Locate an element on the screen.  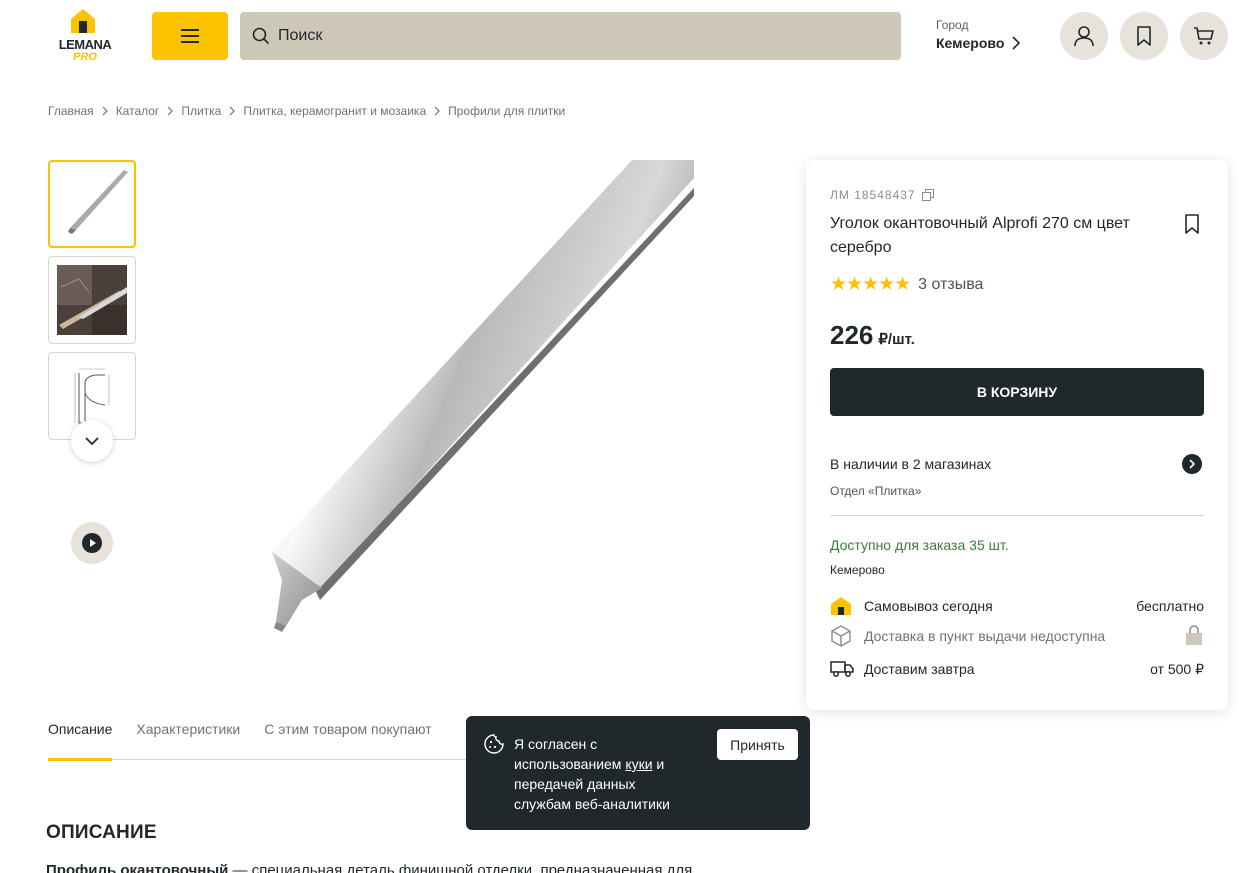
logo: LEMANA PRO is located at coordinates (84, 37).